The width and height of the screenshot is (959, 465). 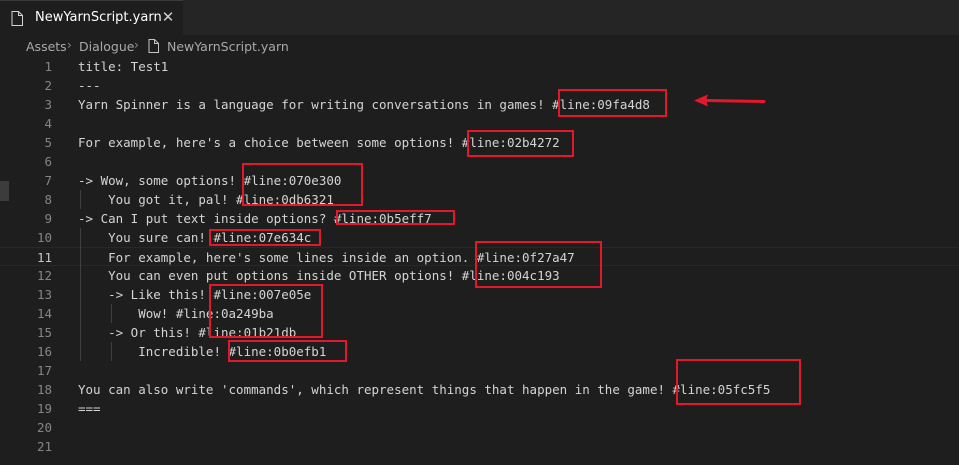 What do you see at coordinates (202, 351) in the screenshot?
I see `code-text: Incredible! #line:0b0efb1` at bounding box center [202, 351].